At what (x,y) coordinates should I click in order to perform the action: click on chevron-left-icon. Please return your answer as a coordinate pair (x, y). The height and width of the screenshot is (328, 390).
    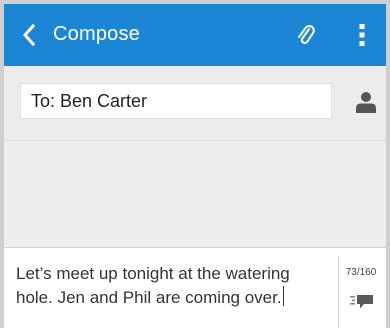
    Looking at the image, I should click on (29, 35).